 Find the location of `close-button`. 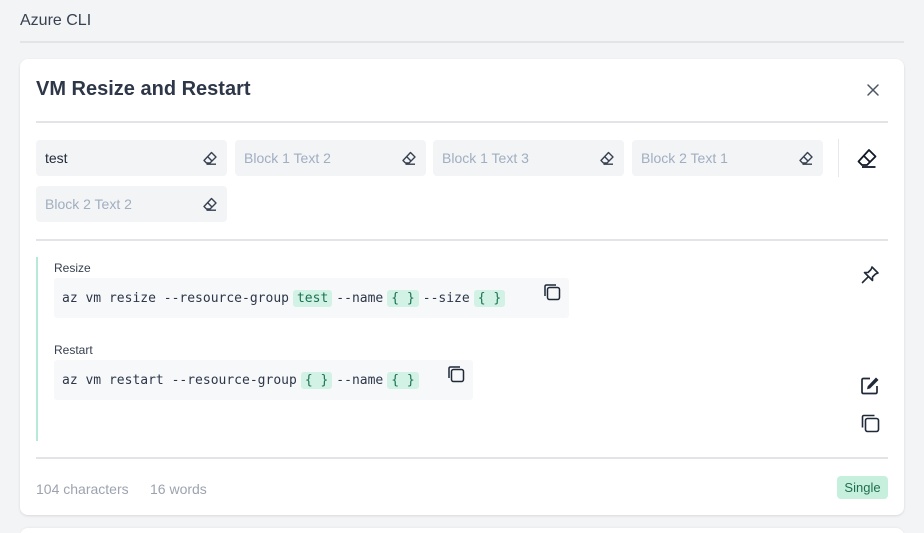

close-button is located at coordinates (873, 90).